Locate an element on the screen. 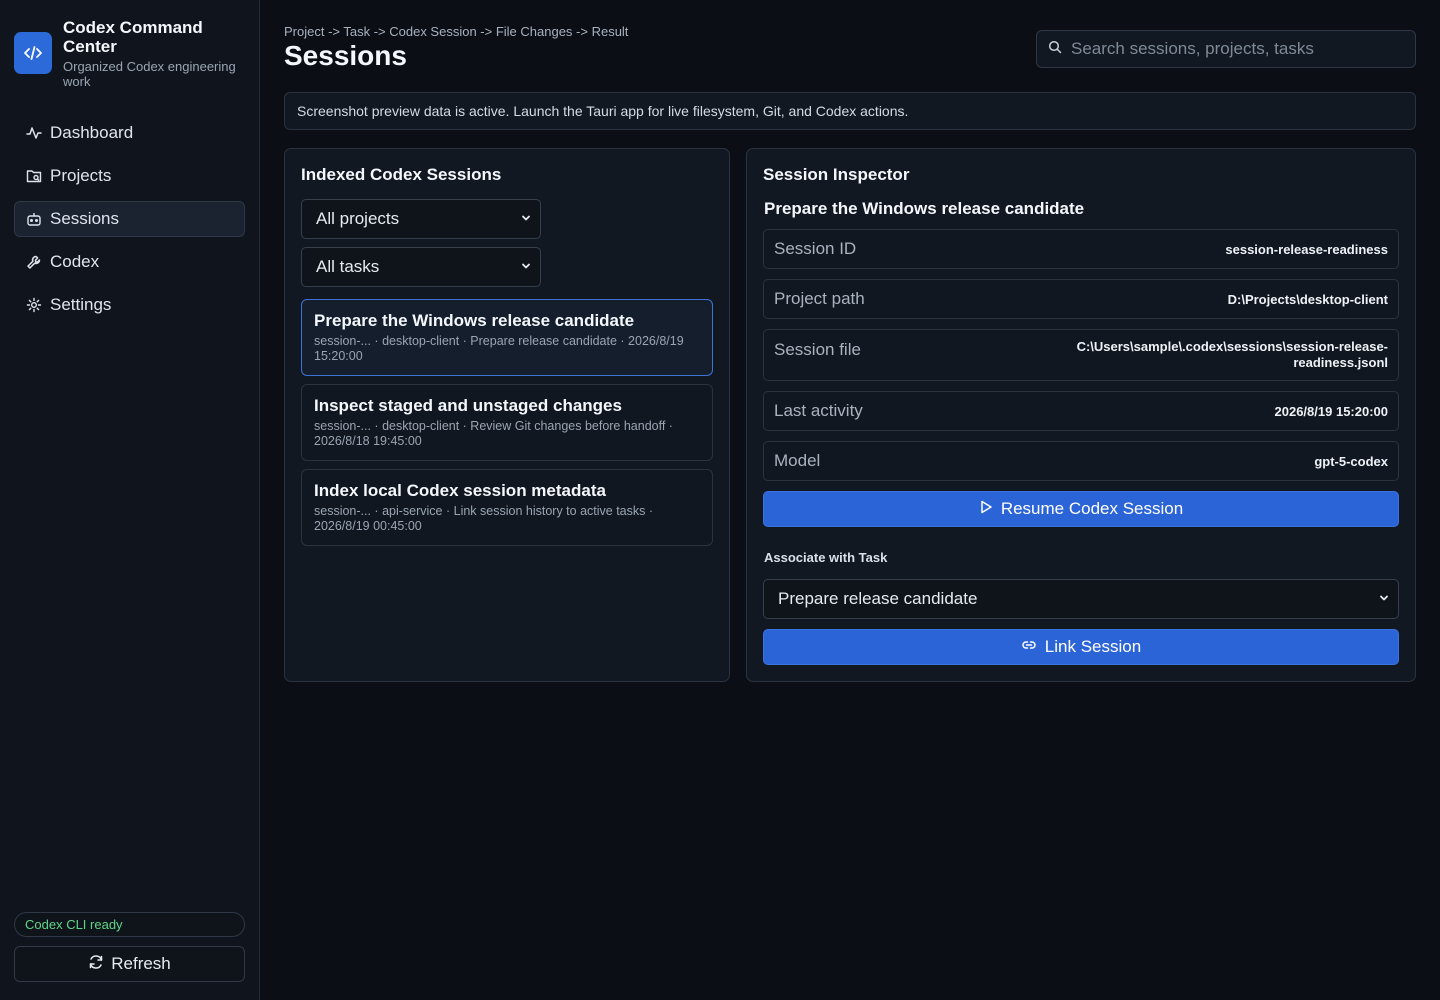 The image size is (1440, 1000). field-value: gpt-5-codex is located at coordinates (1351, 461).